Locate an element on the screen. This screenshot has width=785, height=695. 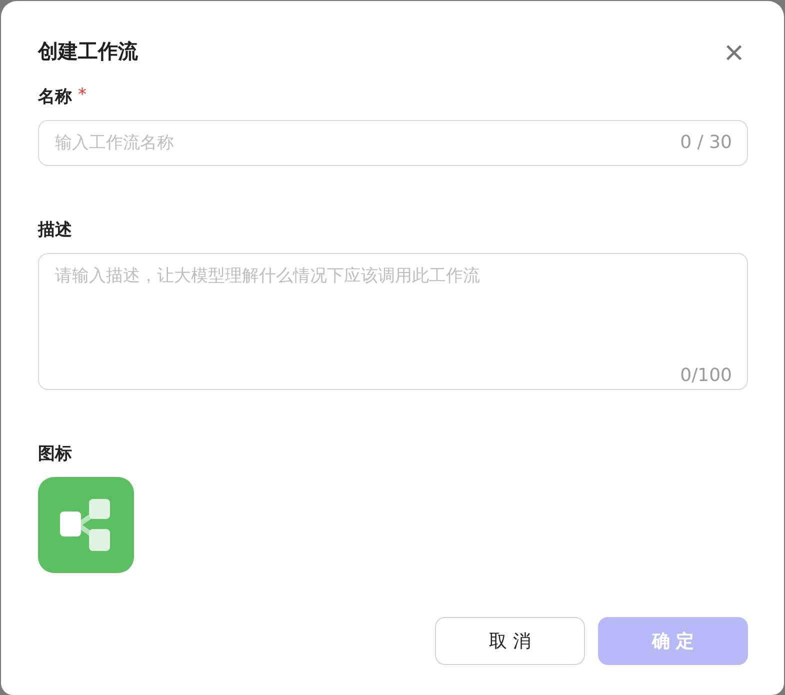
branching-nodes-icon is located at coordinates (86, 525).